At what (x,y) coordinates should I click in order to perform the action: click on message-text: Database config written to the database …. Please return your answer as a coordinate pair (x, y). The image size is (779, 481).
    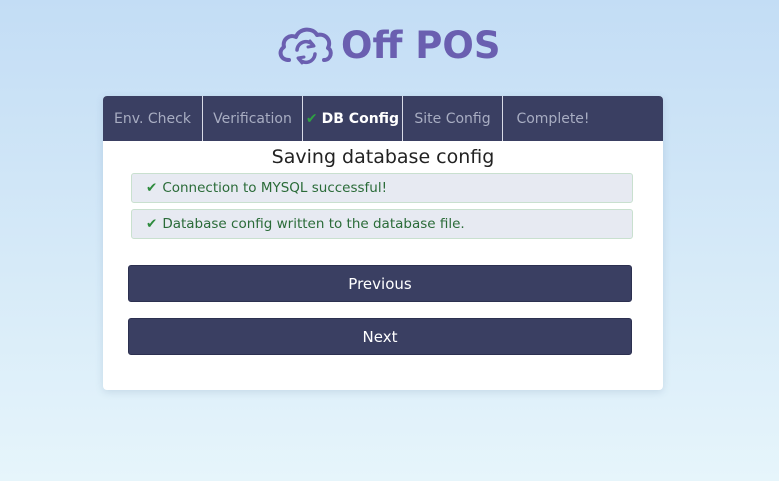
    Looking at the image, I should click on (313, 224).